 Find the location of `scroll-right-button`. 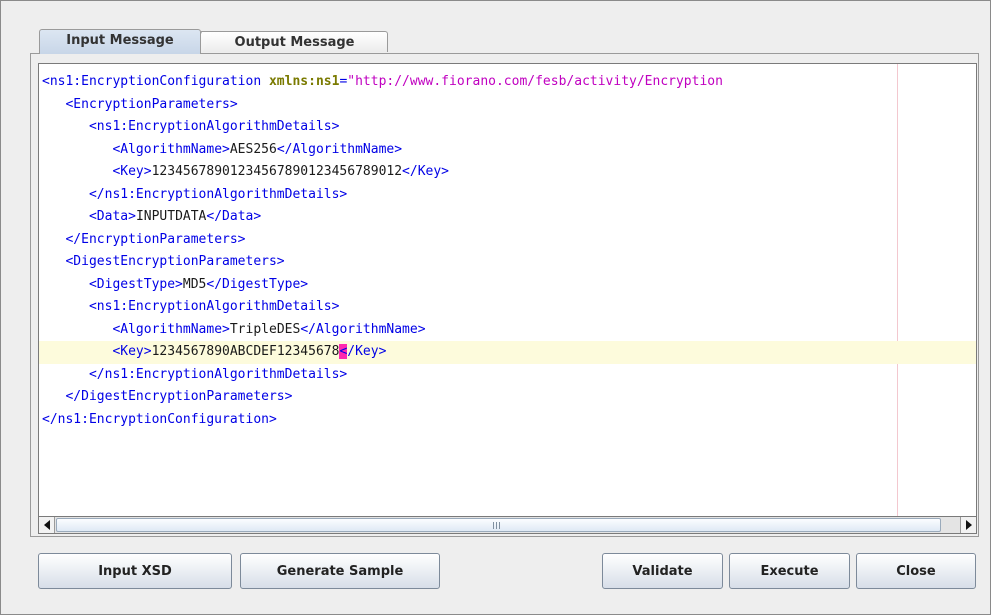

scroll-right-button is located at coordinates (968, 525).